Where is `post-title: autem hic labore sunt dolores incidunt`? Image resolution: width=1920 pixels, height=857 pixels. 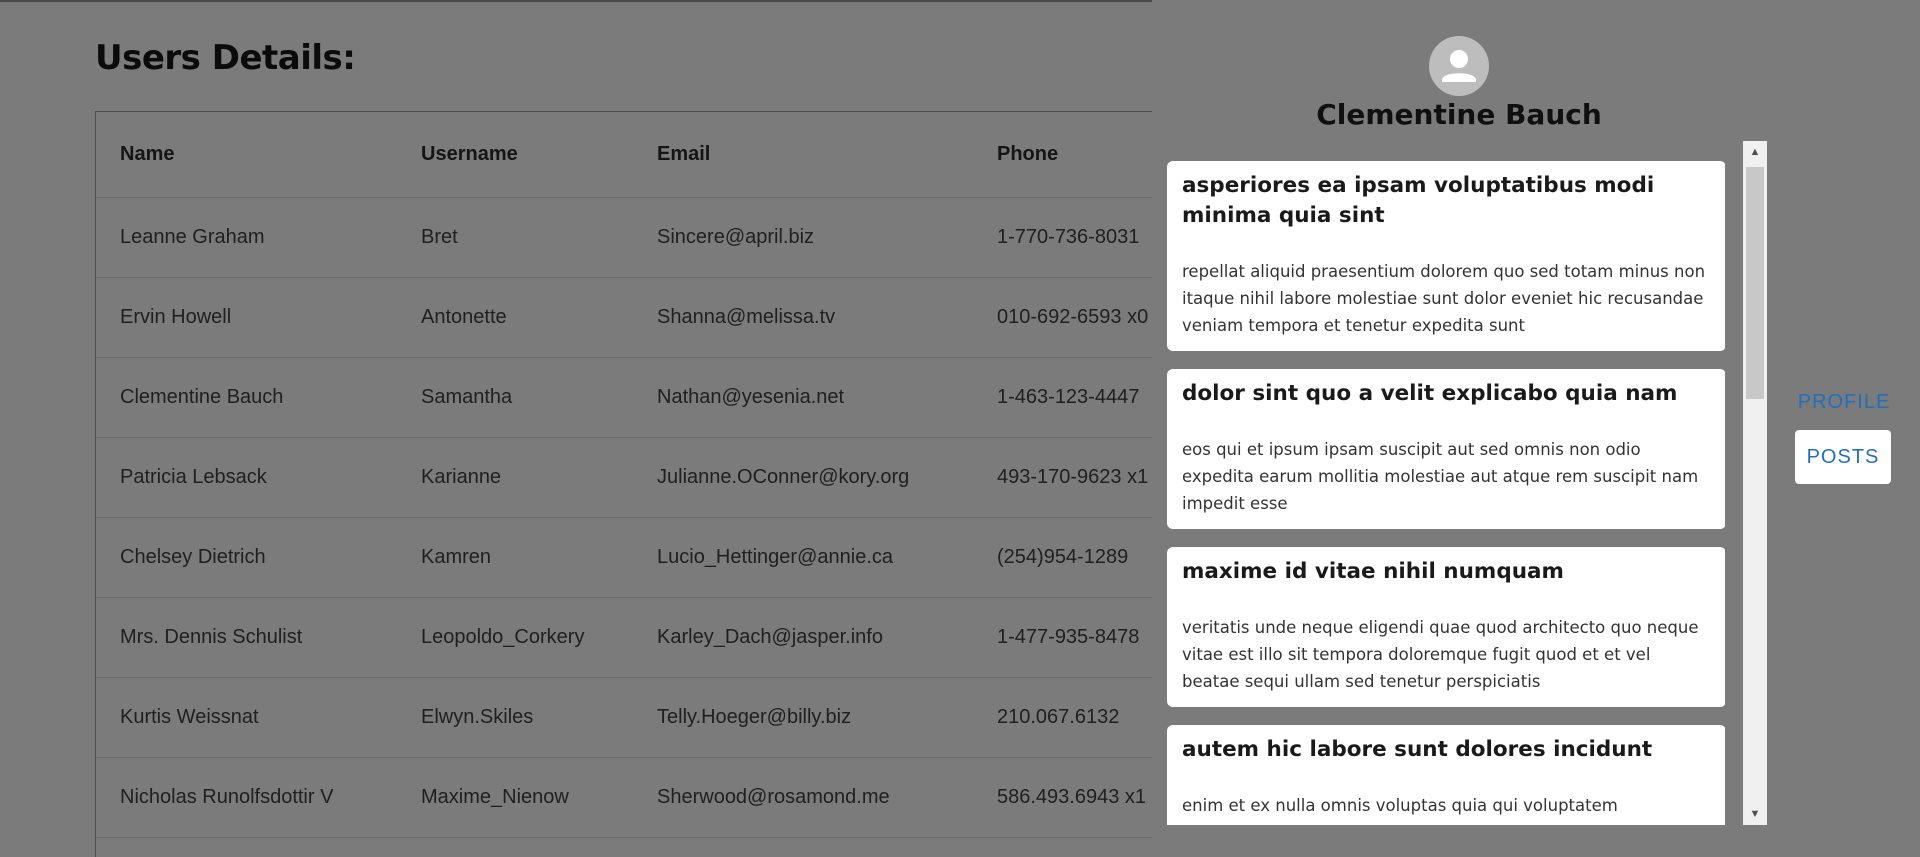
post-title: autem hic labore sunt dolores incidunt is located at coordinates (1417, 749).